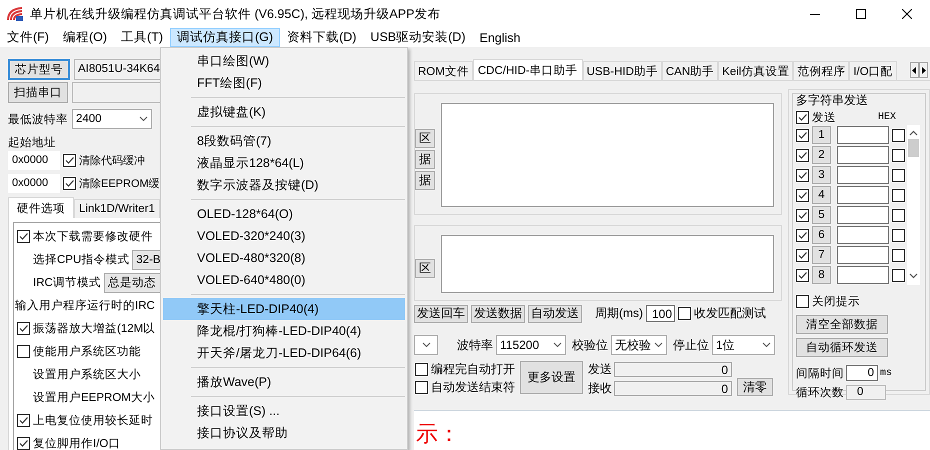 The height and width of the screenshot is (450, 930). I want to click on port-select, so click(426, 345).